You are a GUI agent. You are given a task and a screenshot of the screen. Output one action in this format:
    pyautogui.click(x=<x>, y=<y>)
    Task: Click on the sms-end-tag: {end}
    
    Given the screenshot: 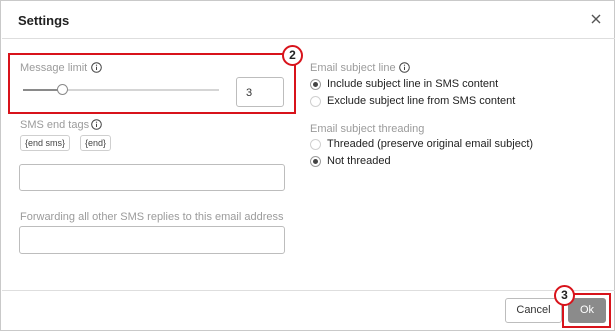 What is the action you would take?
    pyautogui.click(x=96, y=143)
    